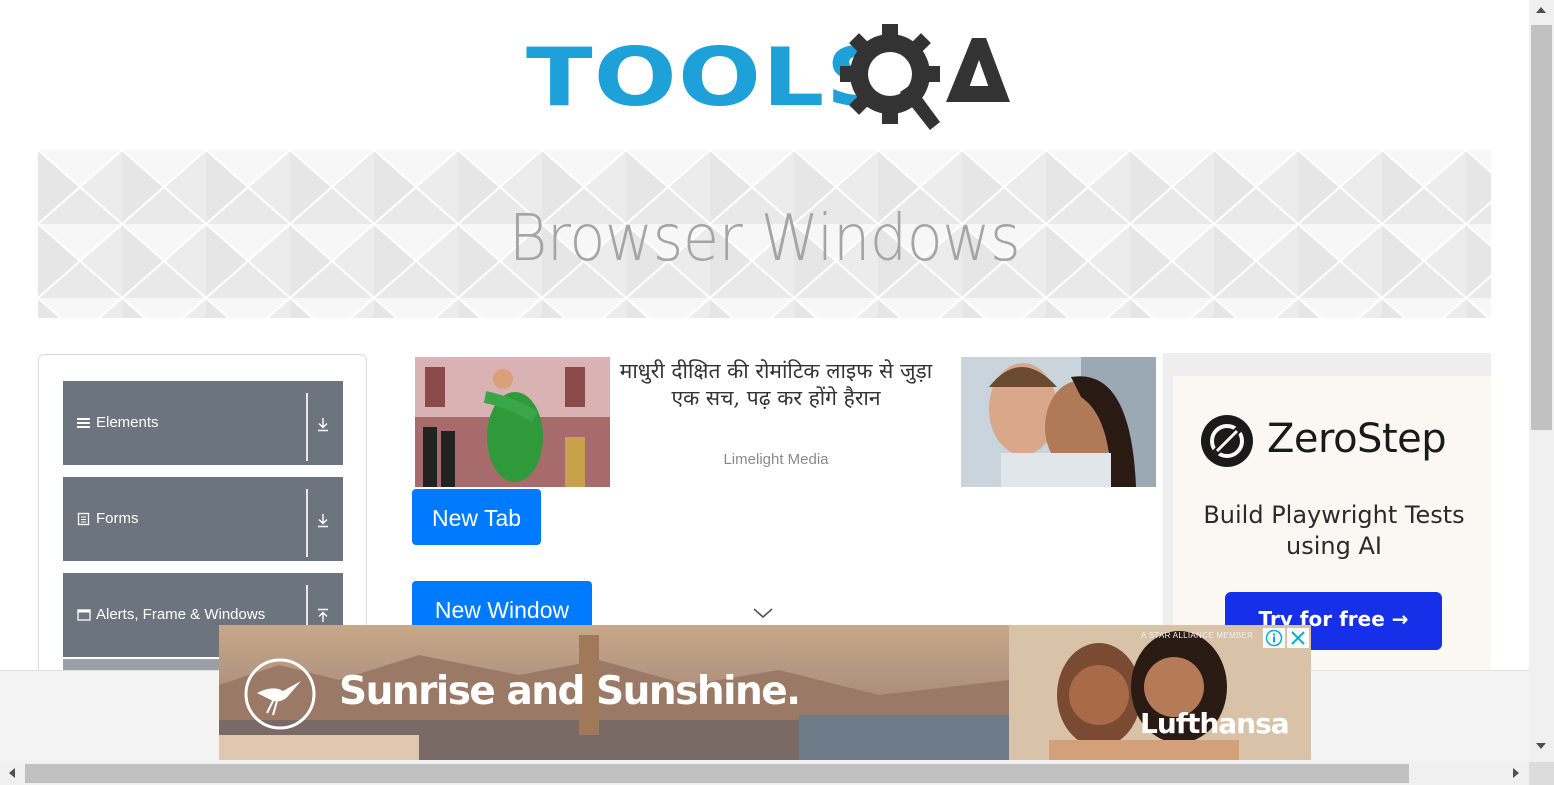 Image resolution: width=1554 pixels, height=785 pixels. I want to click on native-ad-source: Limelight Media, so click(776, 459).